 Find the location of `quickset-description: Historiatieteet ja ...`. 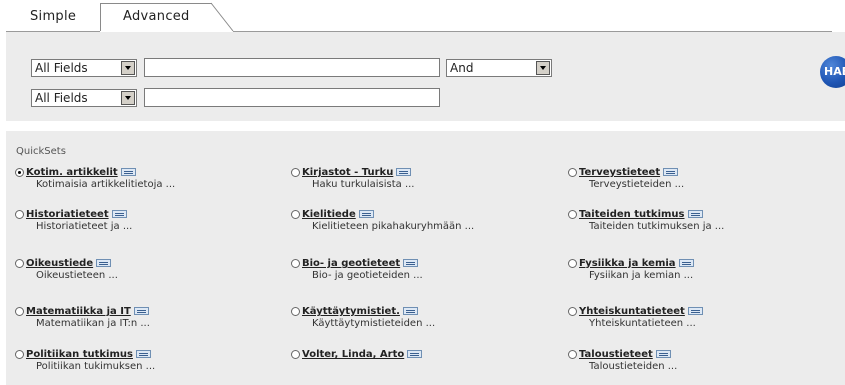

quickset-description: Historiatieteet ja ... is located at coordinates (84, 226).